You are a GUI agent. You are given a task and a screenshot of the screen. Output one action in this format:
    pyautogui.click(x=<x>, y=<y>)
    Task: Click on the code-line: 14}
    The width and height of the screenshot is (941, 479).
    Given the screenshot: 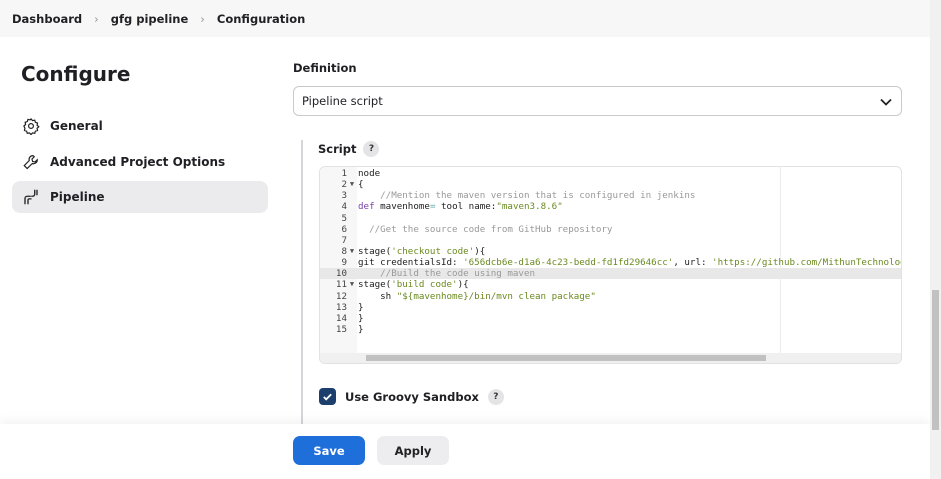 What is the action you would take?
    pyautogui.click(x=610, y=318)
    